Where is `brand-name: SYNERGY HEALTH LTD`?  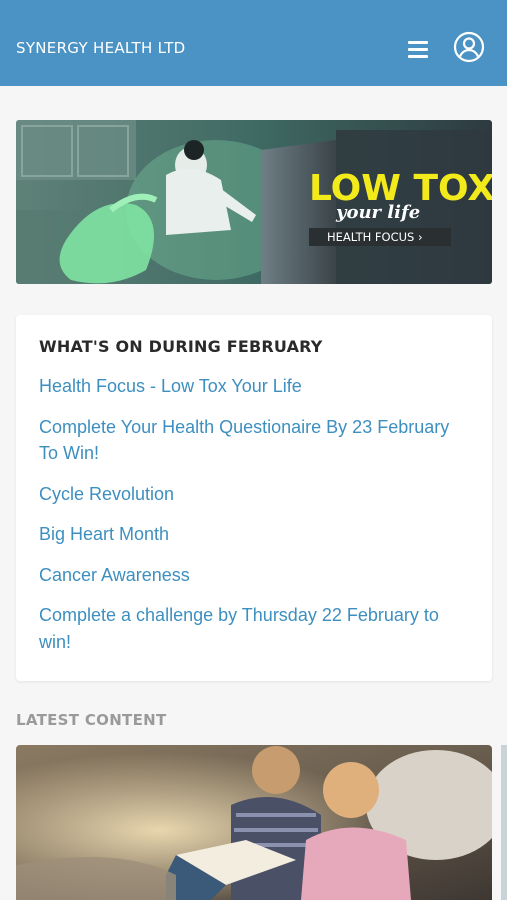 brand-name: SYNERGY HEALTH LTD is located at coordinates (101, 48).